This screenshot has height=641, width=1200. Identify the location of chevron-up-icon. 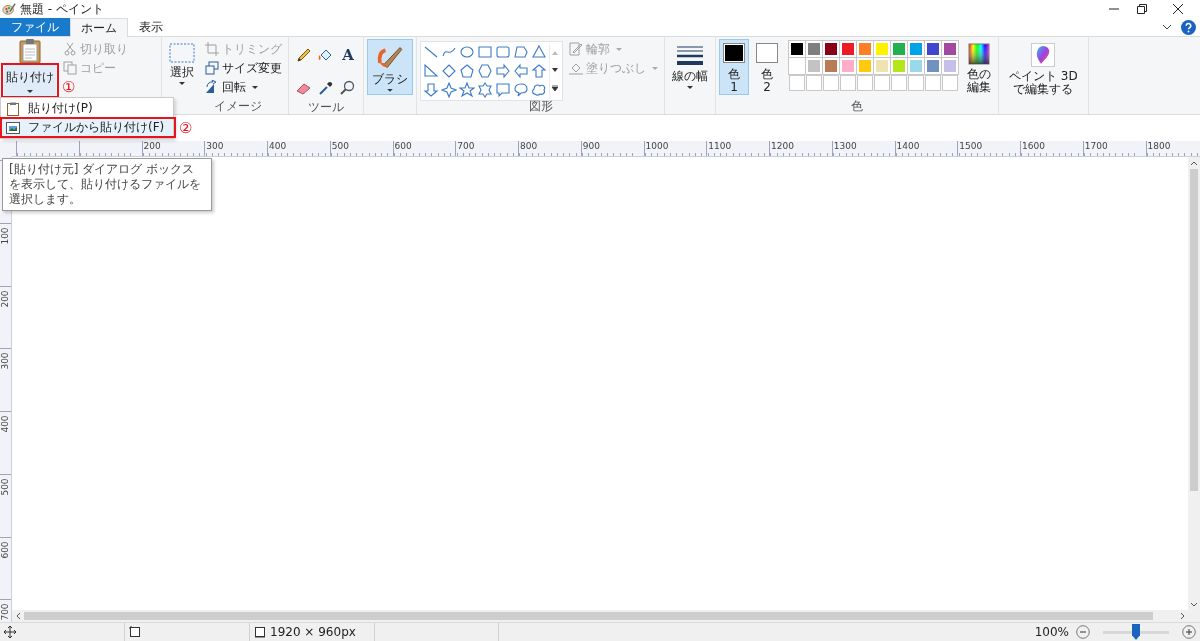
(1194, 163).